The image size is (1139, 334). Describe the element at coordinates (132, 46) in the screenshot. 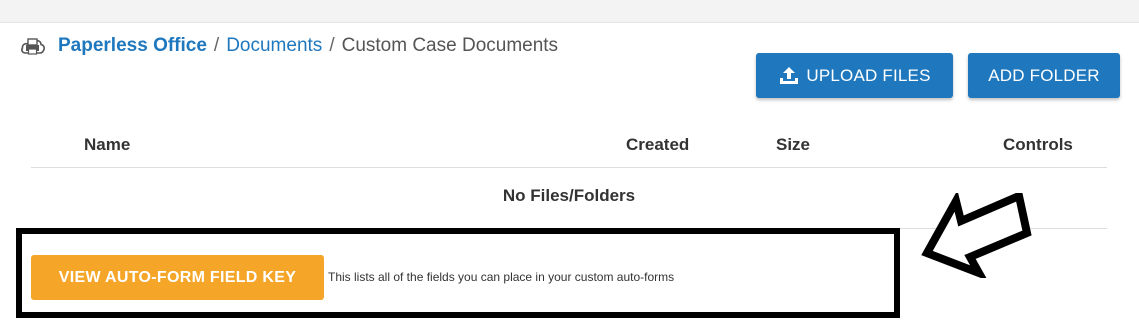

I see `breadcrumb-home-link: Paperless Office` at that location.